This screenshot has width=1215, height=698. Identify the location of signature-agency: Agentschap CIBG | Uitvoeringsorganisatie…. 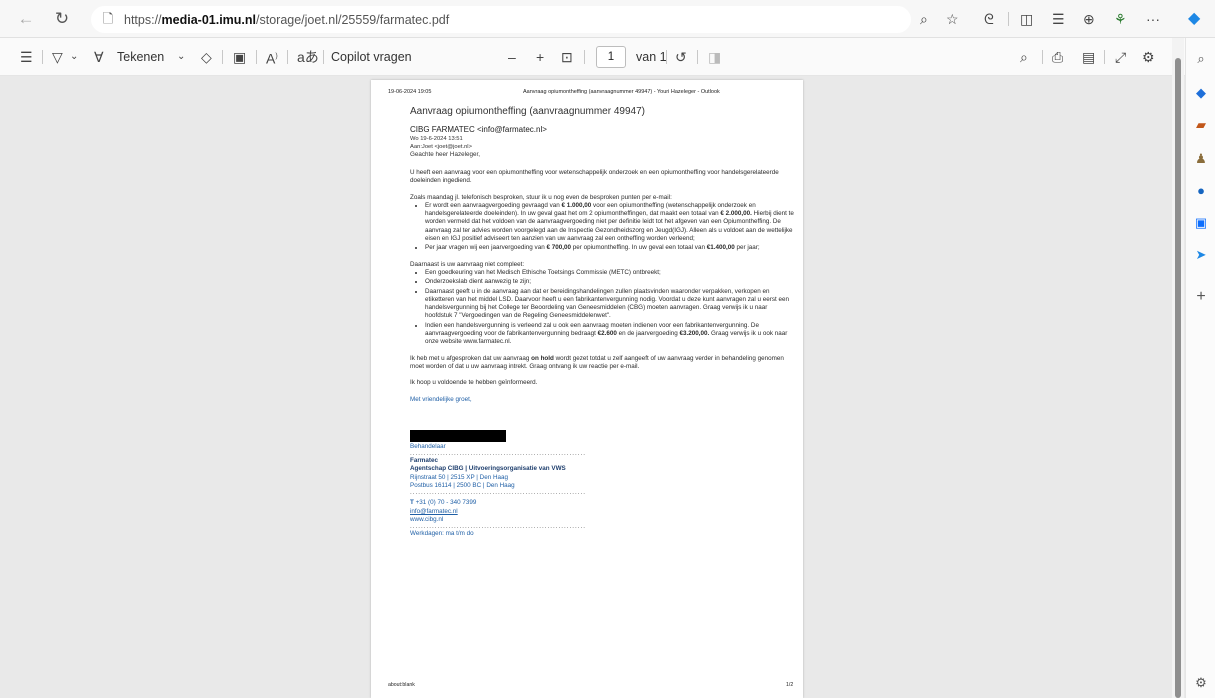
(488, 469).